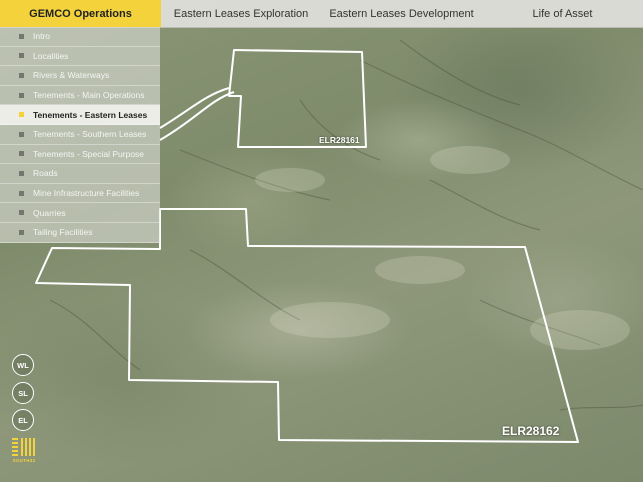 This screenshot has width=643, height=482. I want to click on layer-item-tenements-southern-leases: Tenements - Southern Leases, so click(80, 134).